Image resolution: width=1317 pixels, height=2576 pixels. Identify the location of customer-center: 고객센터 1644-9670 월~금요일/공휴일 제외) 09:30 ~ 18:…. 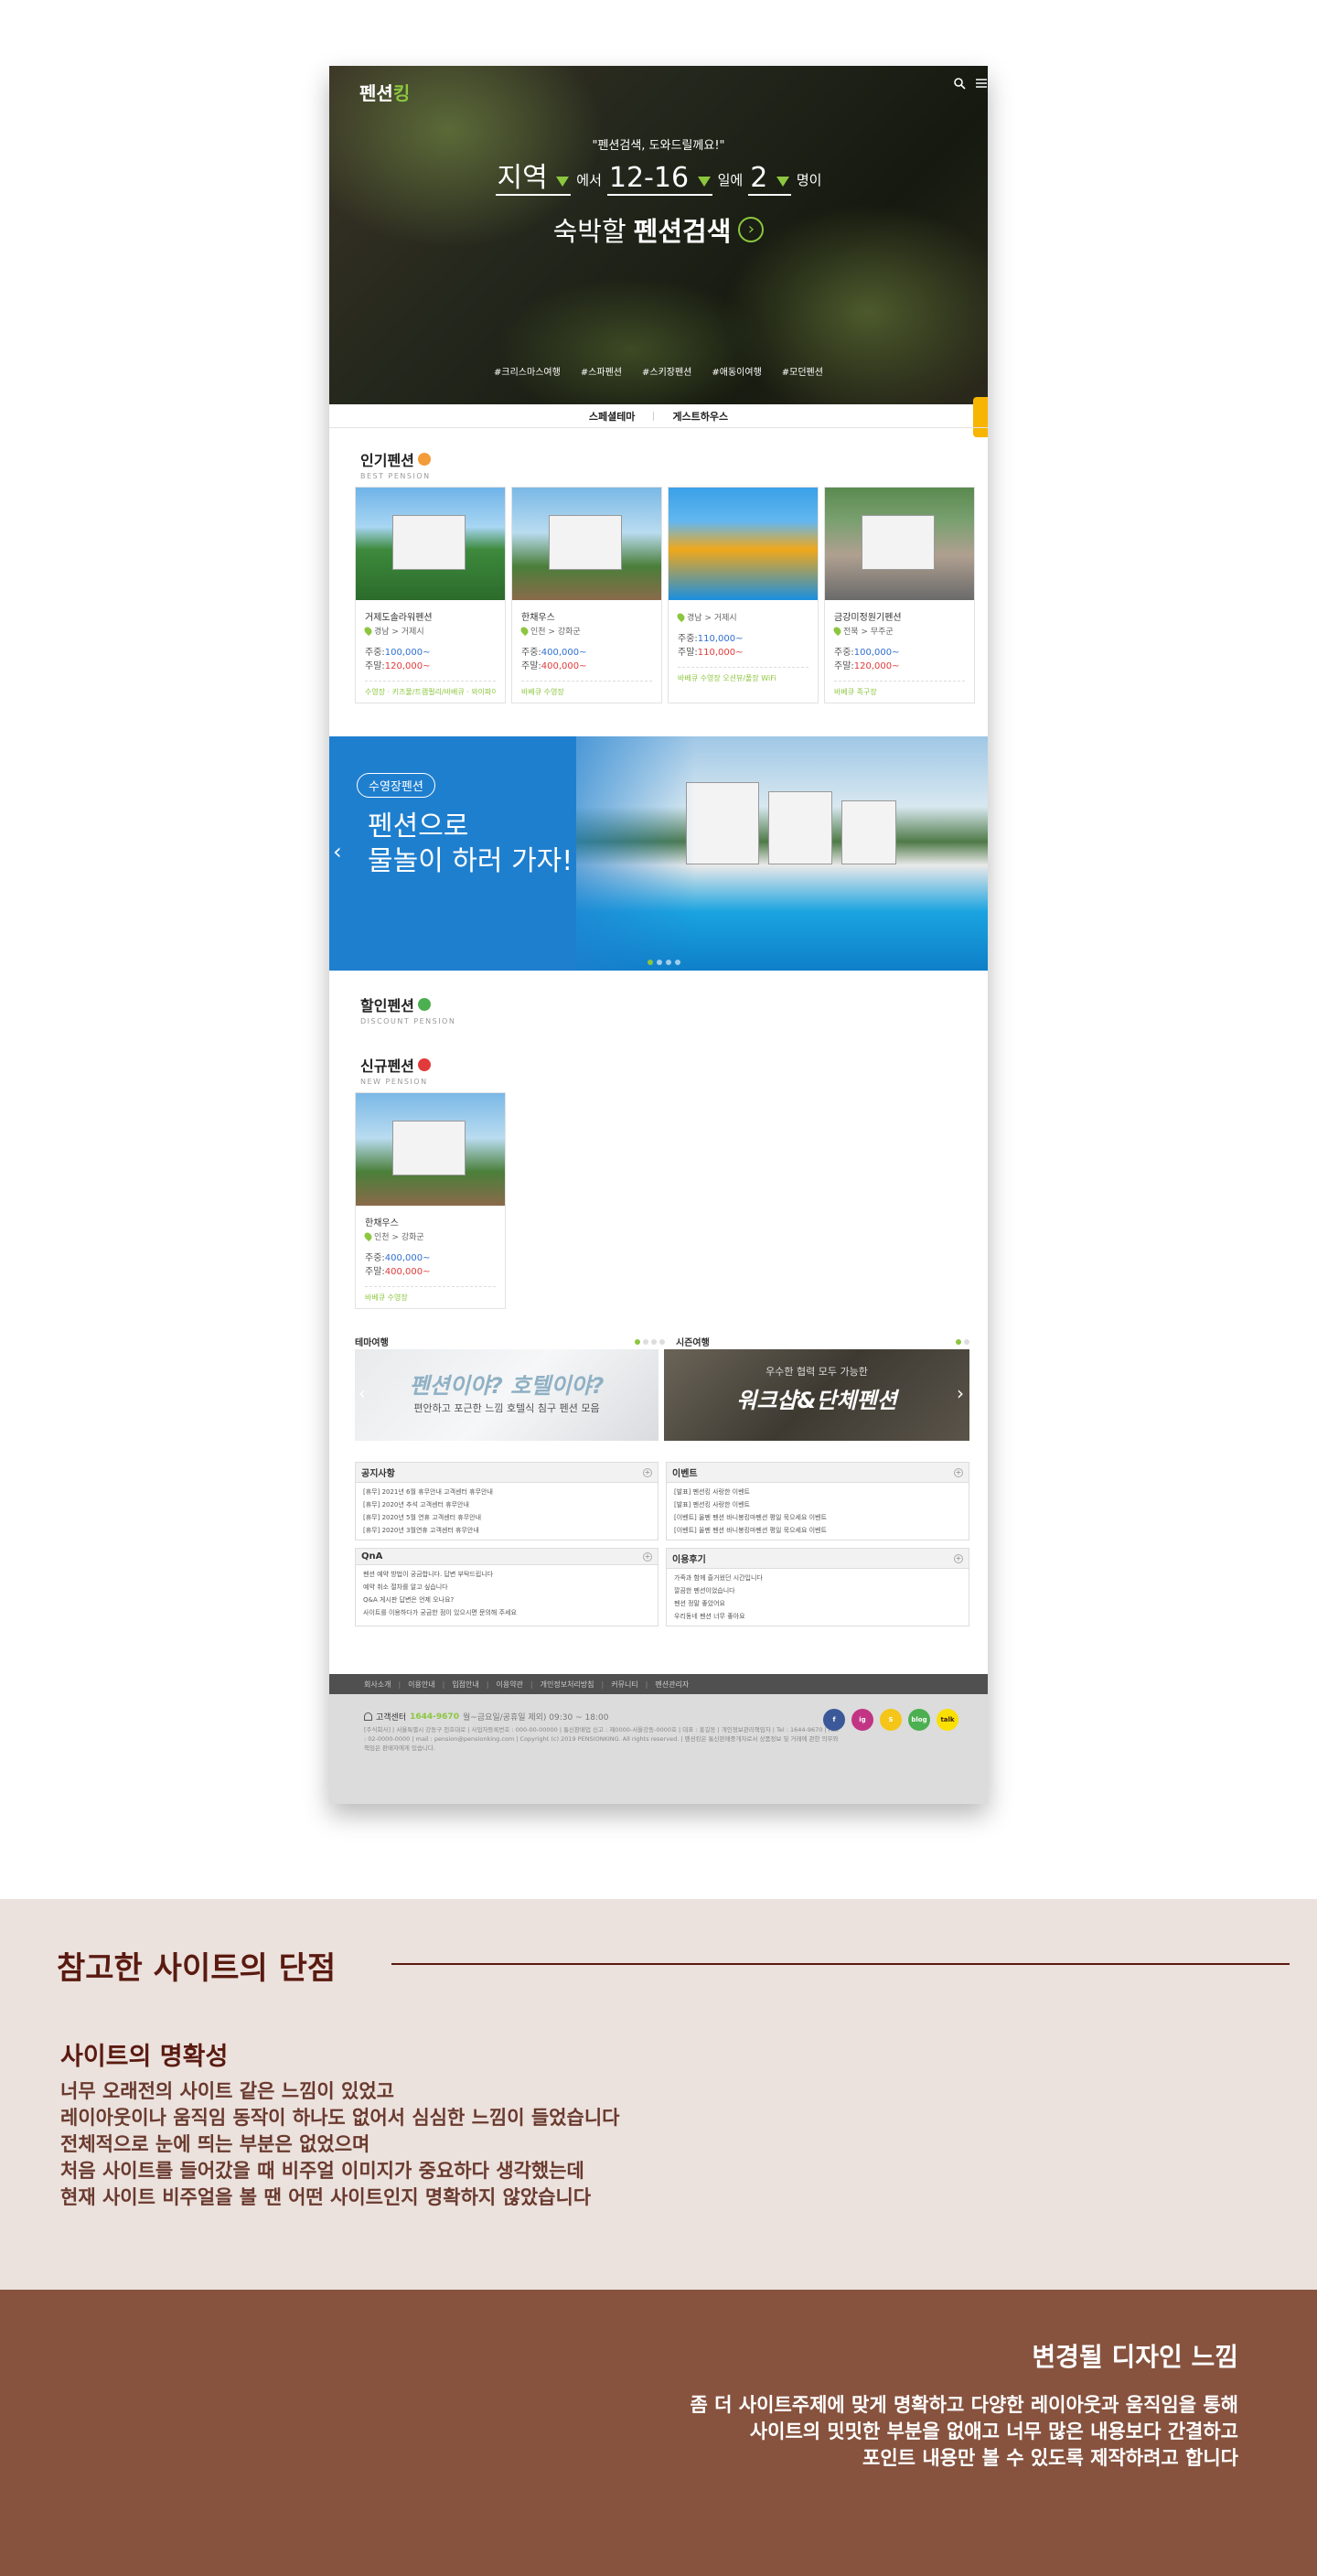
(486, 1717).